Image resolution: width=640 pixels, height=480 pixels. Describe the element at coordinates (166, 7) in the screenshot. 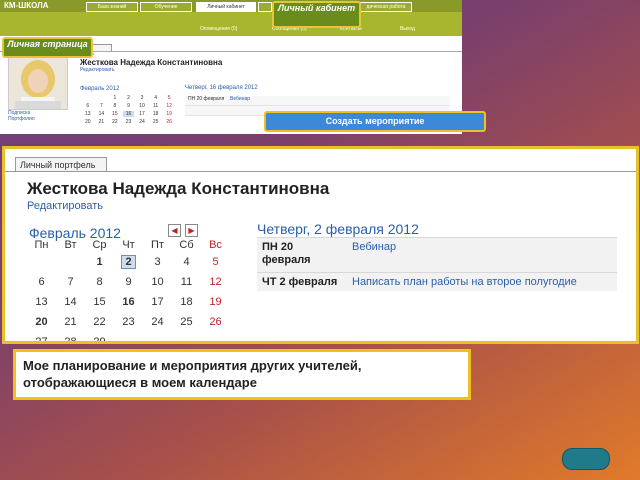

I see `nav-learning: Обучение` at that location.